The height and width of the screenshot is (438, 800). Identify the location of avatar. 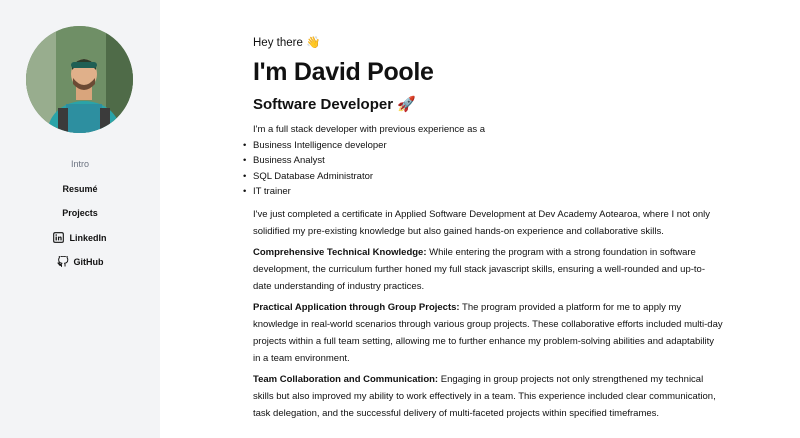
(79, 79).